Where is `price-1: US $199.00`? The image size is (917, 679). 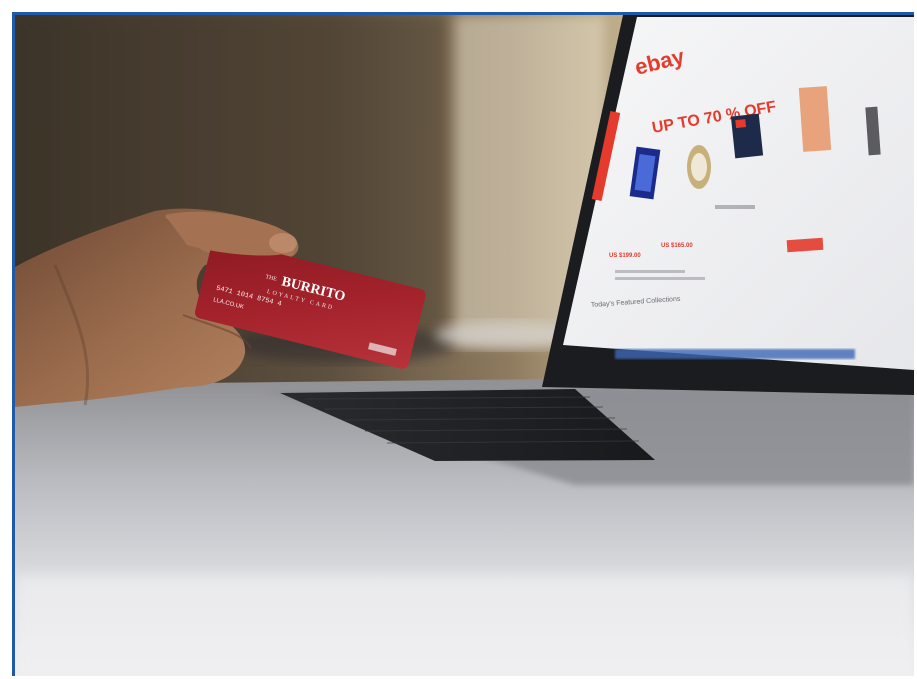 price-1: US $199.00 is located at coordinates (625, 256).